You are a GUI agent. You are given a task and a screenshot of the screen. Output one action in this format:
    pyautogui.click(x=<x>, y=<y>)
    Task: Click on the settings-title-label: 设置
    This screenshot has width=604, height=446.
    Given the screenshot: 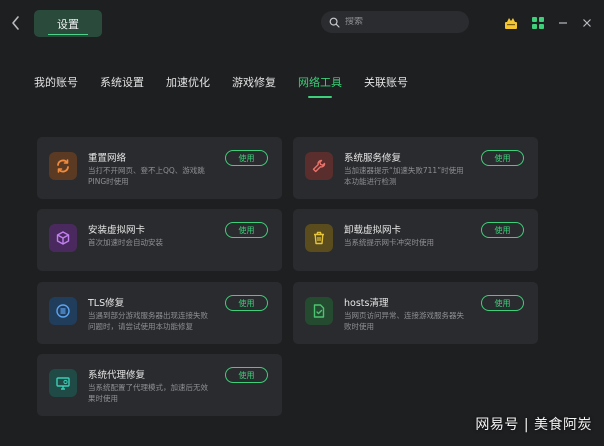 What is the action you would take?
    pyautogui.click(x=68, y=24)
    